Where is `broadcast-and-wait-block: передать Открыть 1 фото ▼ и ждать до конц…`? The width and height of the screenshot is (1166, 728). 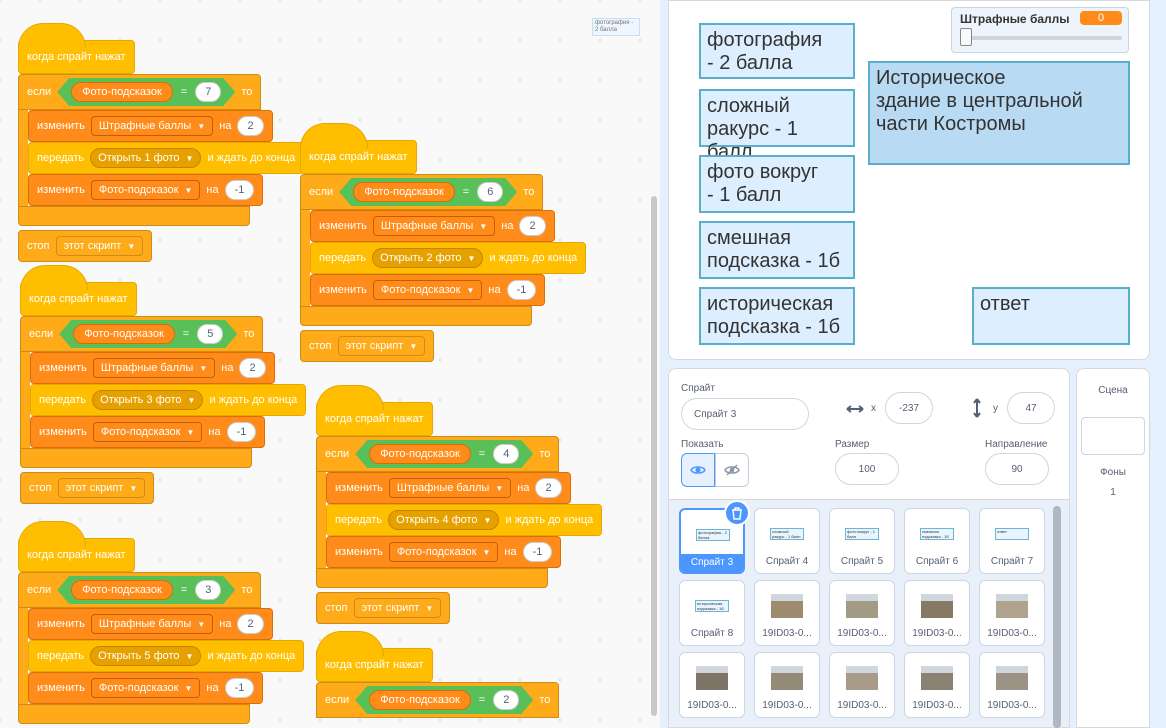 broadcast-and-wait-block: передать Открыть 1 фото ▼ и ждать до конц… is located at coordinates (166, 158).